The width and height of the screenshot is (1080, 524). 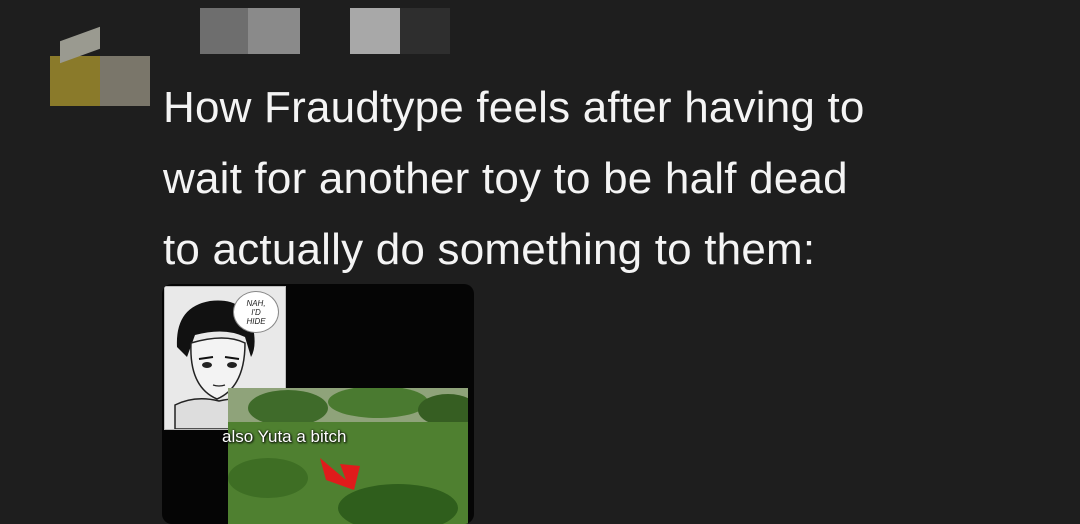 I want to click on speech-bubble: NAH, I'D HIDE, so click(x=256, y=312).